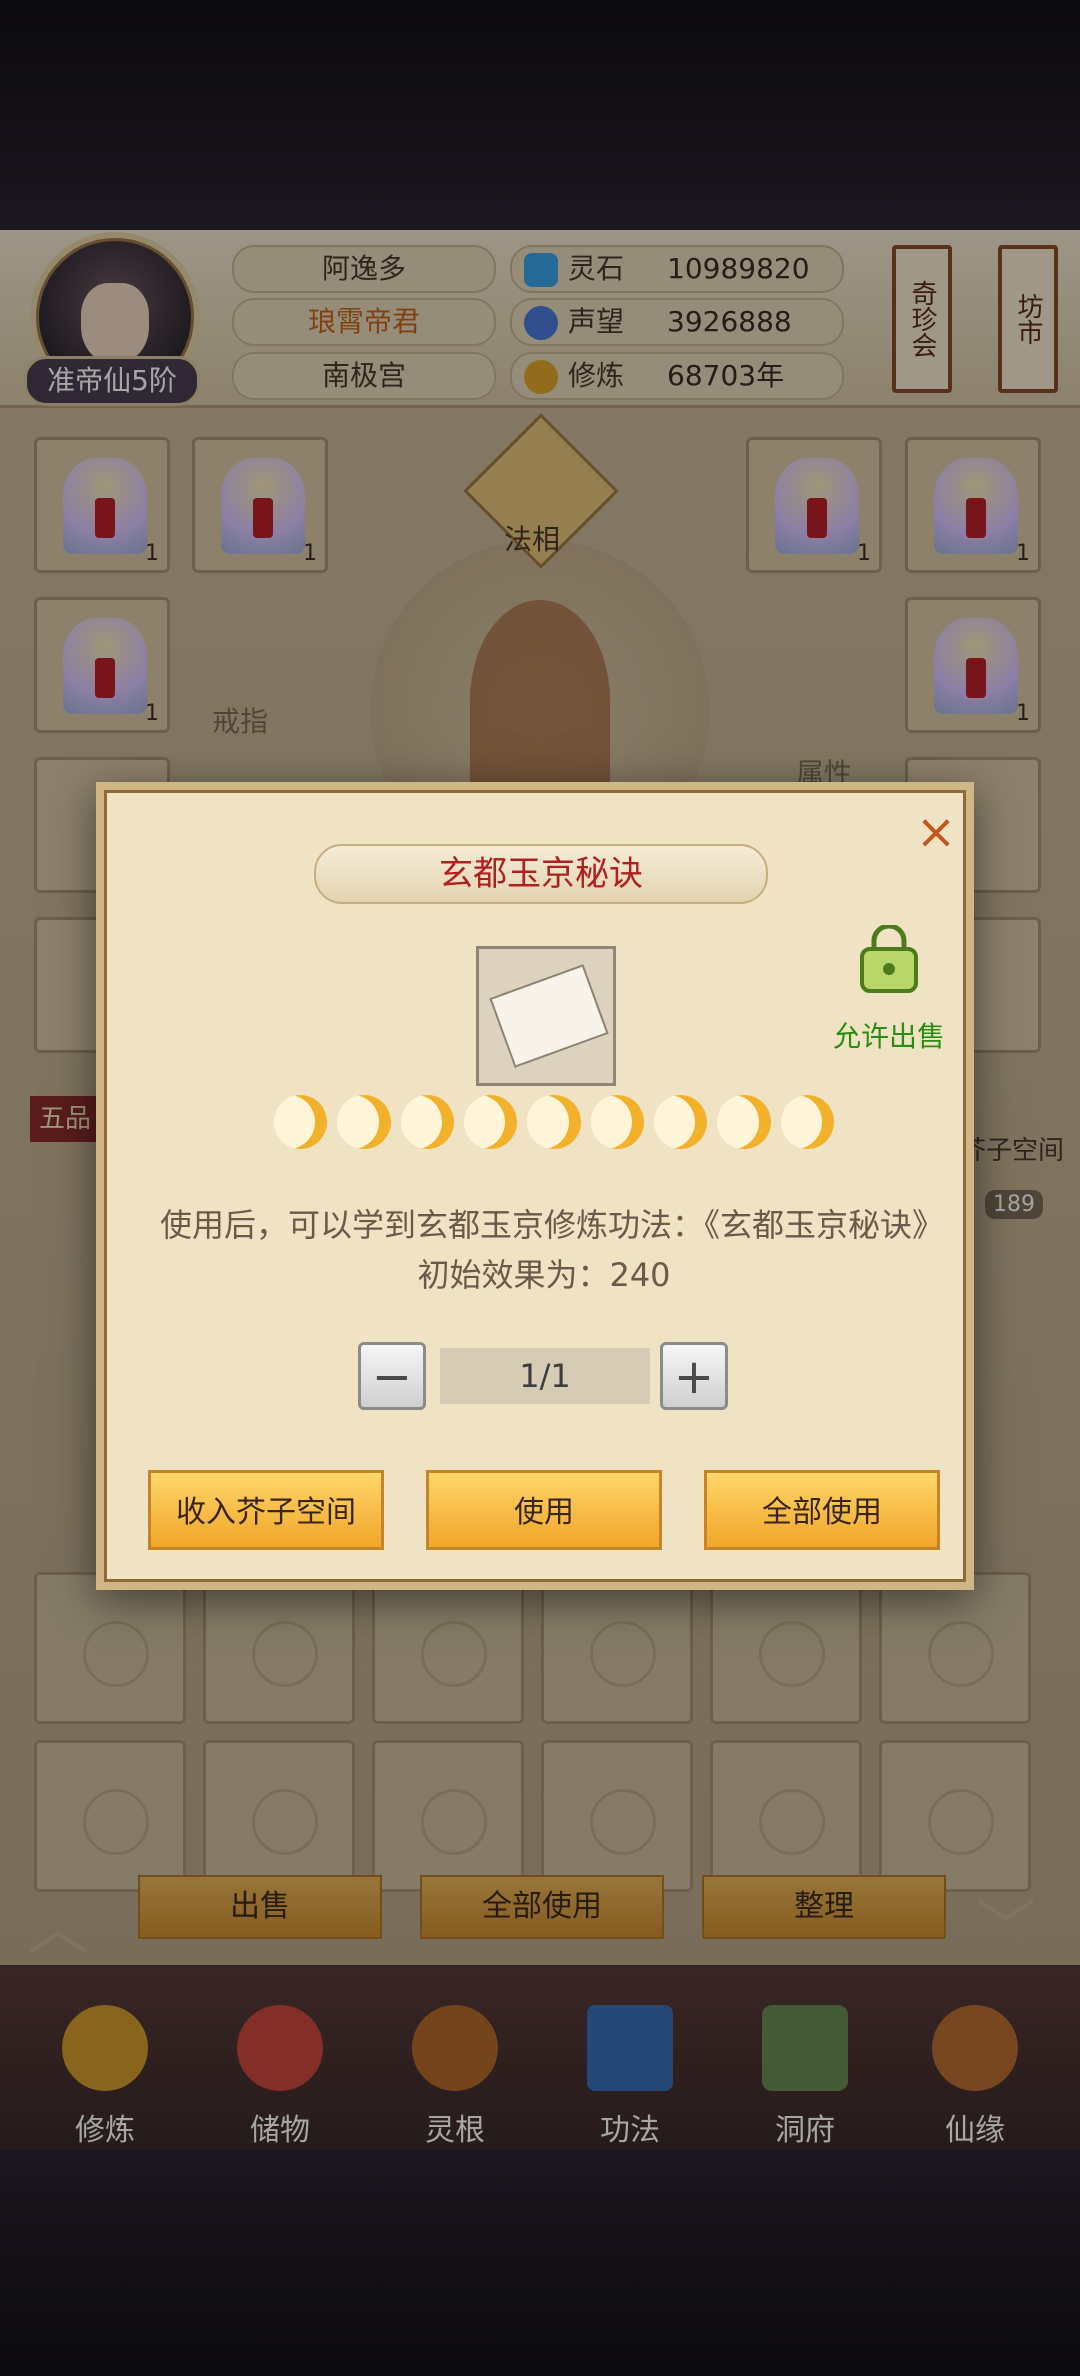 This screenshot has width=1080, height=2376. What do you see at coordinates (543, 1250) in the screenshot?
I see `item-description: 使用后，可以学到玄都玉京修炼功法：《玄都玉京秘诀》初始效果为：240` at bounding box center [543, 1250].